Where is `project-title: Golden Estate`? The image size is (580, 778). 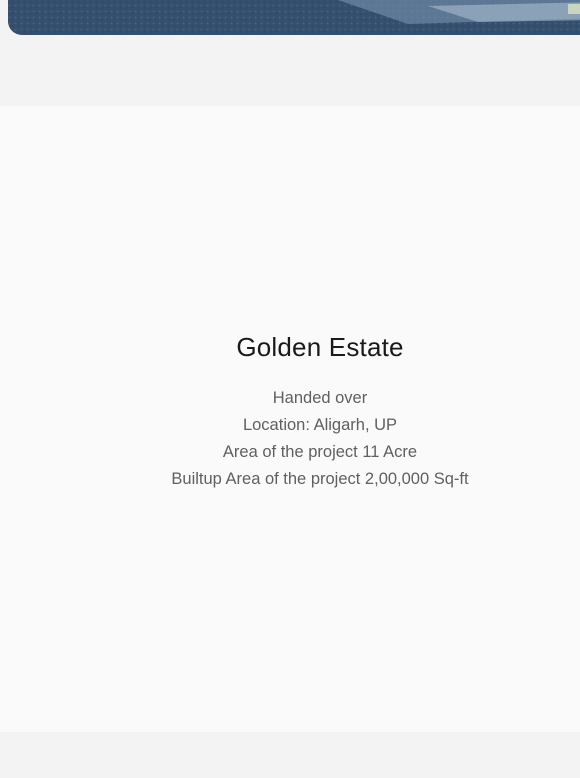 project-title: Golden Estate is located at coordinates (320, 347).